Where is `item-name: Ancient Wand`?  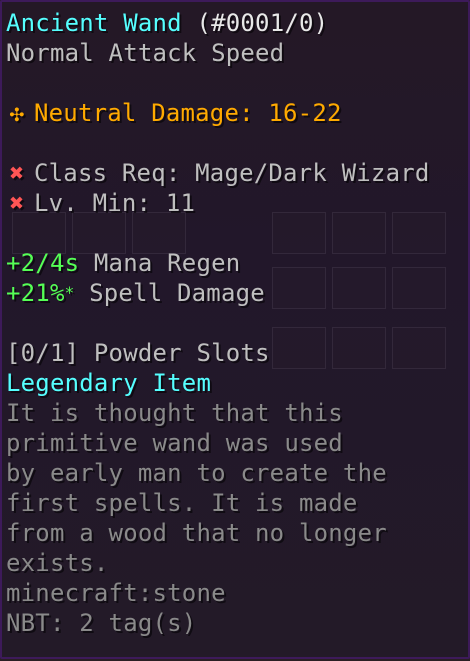
item-name: Ancient Wand is located at coordinates (94, 23).